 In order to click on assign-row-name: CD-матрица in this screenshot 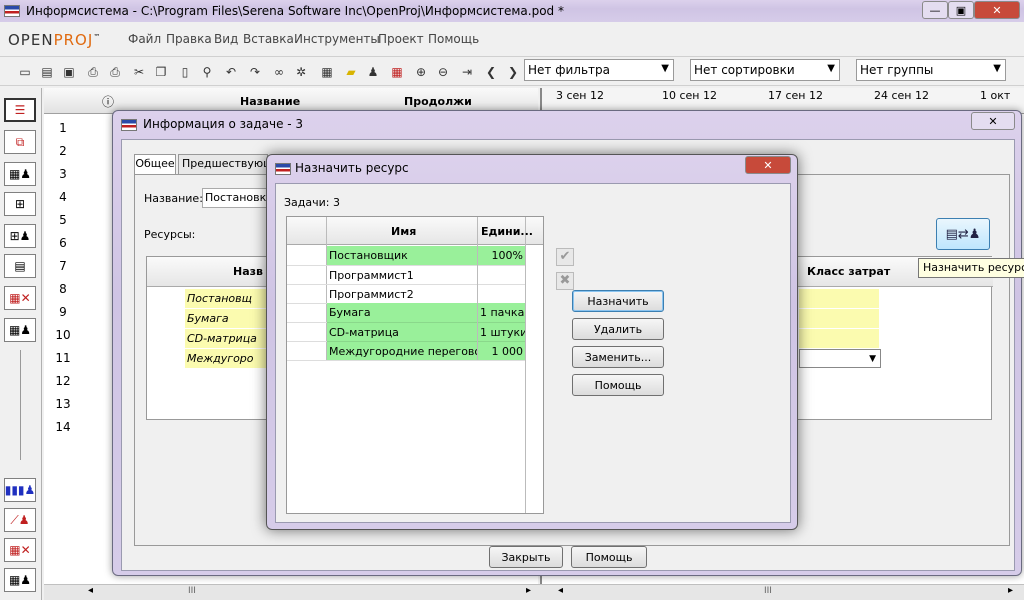, I will do `click(402, 331)`.